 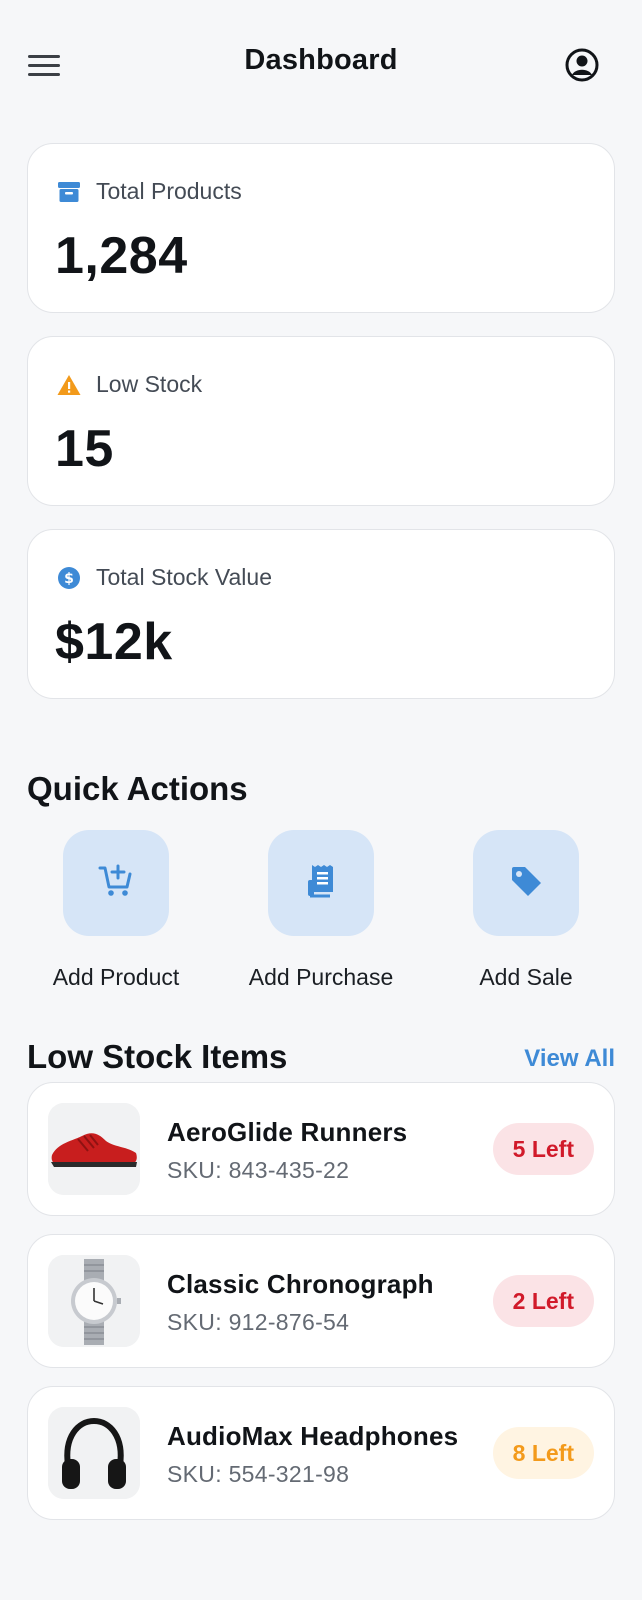 What do you see at coordinates (321, 228) in the screenshot?
I see `stat-card-total-products: Total Products 1,284` at bounding box center [321, 228].